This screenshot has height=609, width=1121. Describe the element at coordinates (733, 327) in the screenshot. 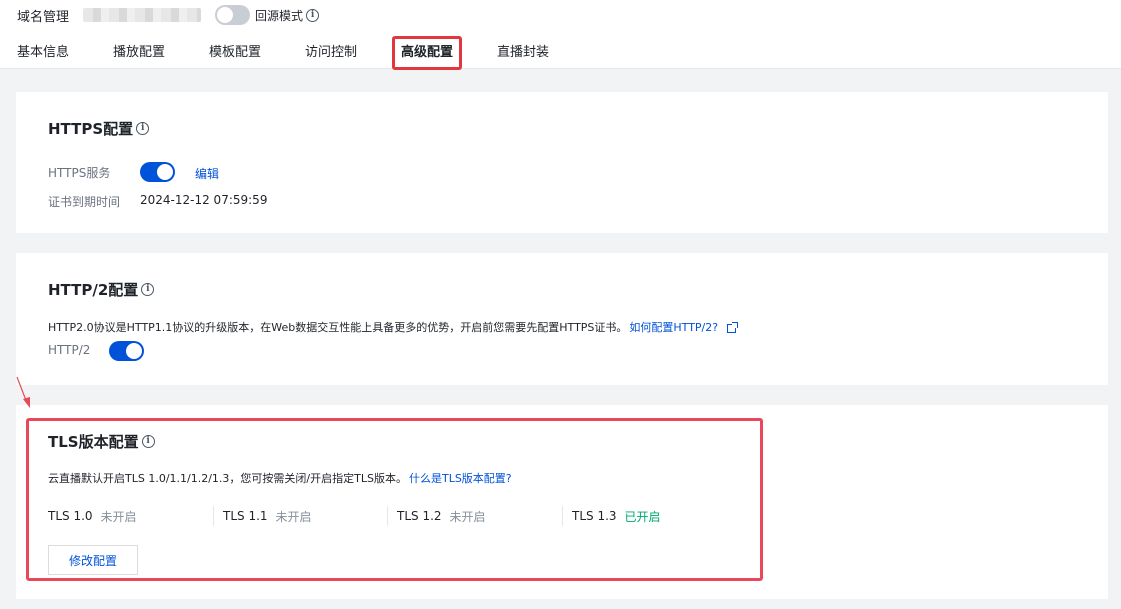

I see `external-link-icon` at that location.